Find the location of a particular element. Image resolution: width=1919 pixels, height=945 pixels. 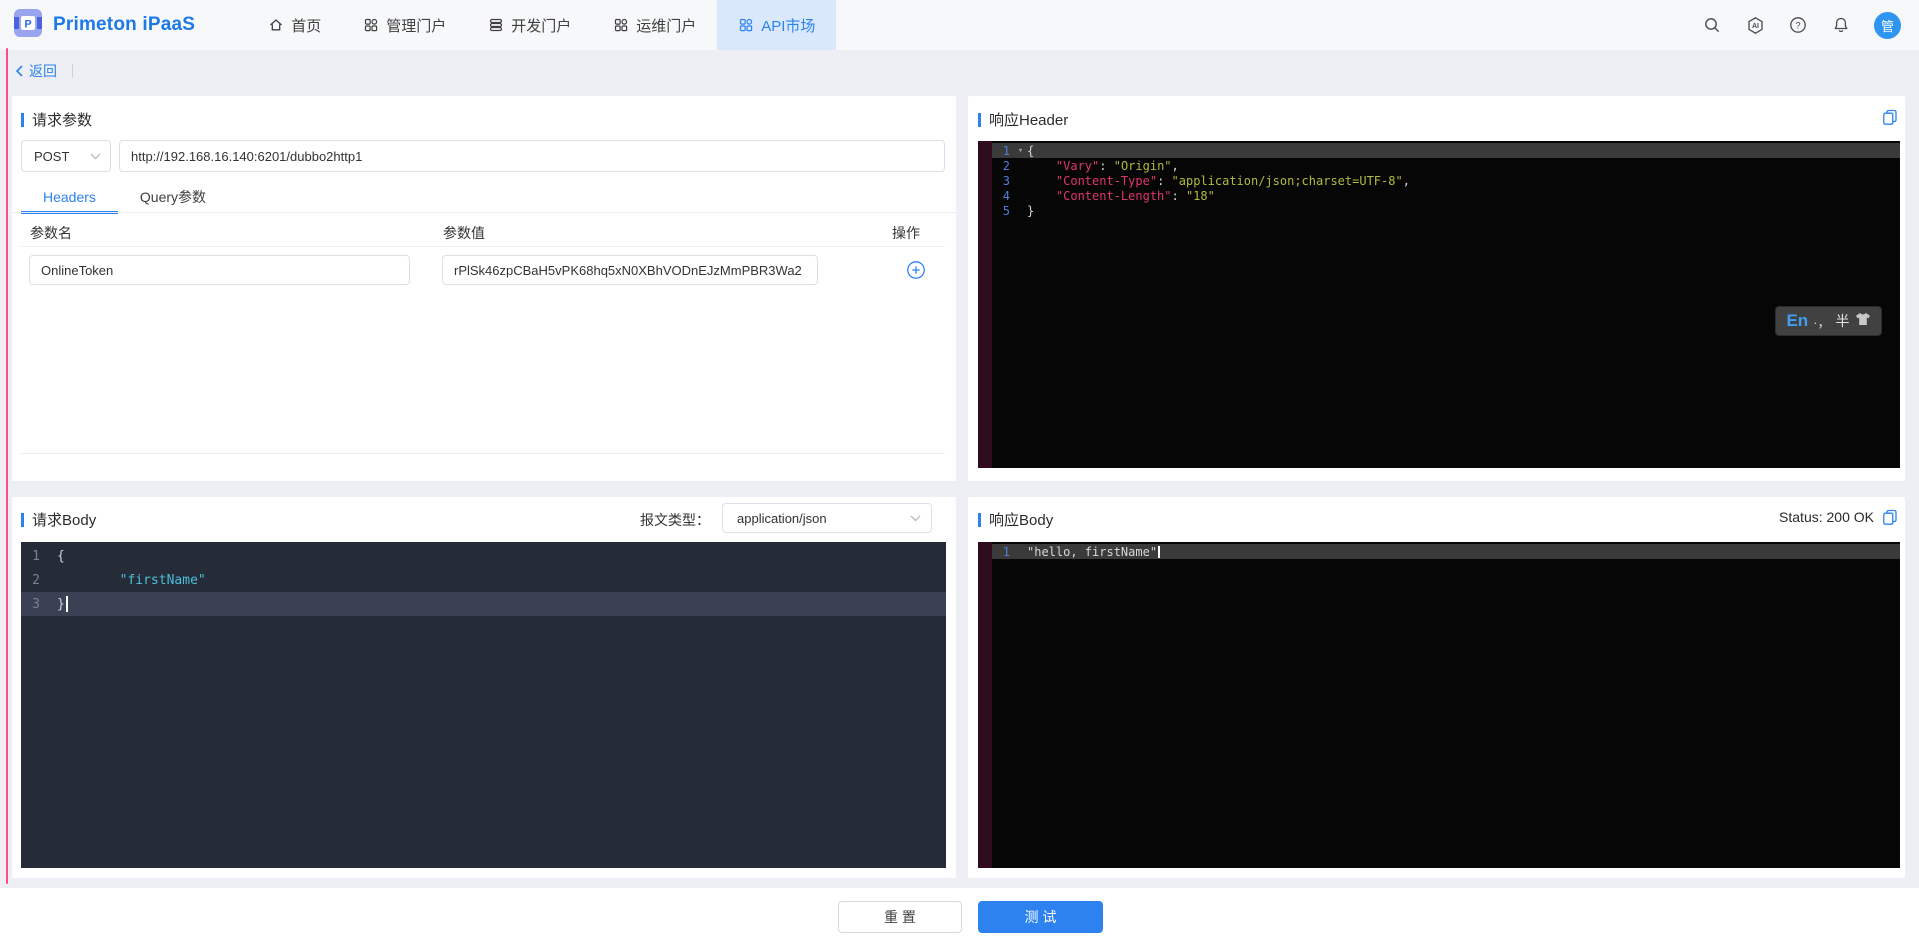

code-line: 2 "Vary": "Origin", is located at coordinates (1090, 165).